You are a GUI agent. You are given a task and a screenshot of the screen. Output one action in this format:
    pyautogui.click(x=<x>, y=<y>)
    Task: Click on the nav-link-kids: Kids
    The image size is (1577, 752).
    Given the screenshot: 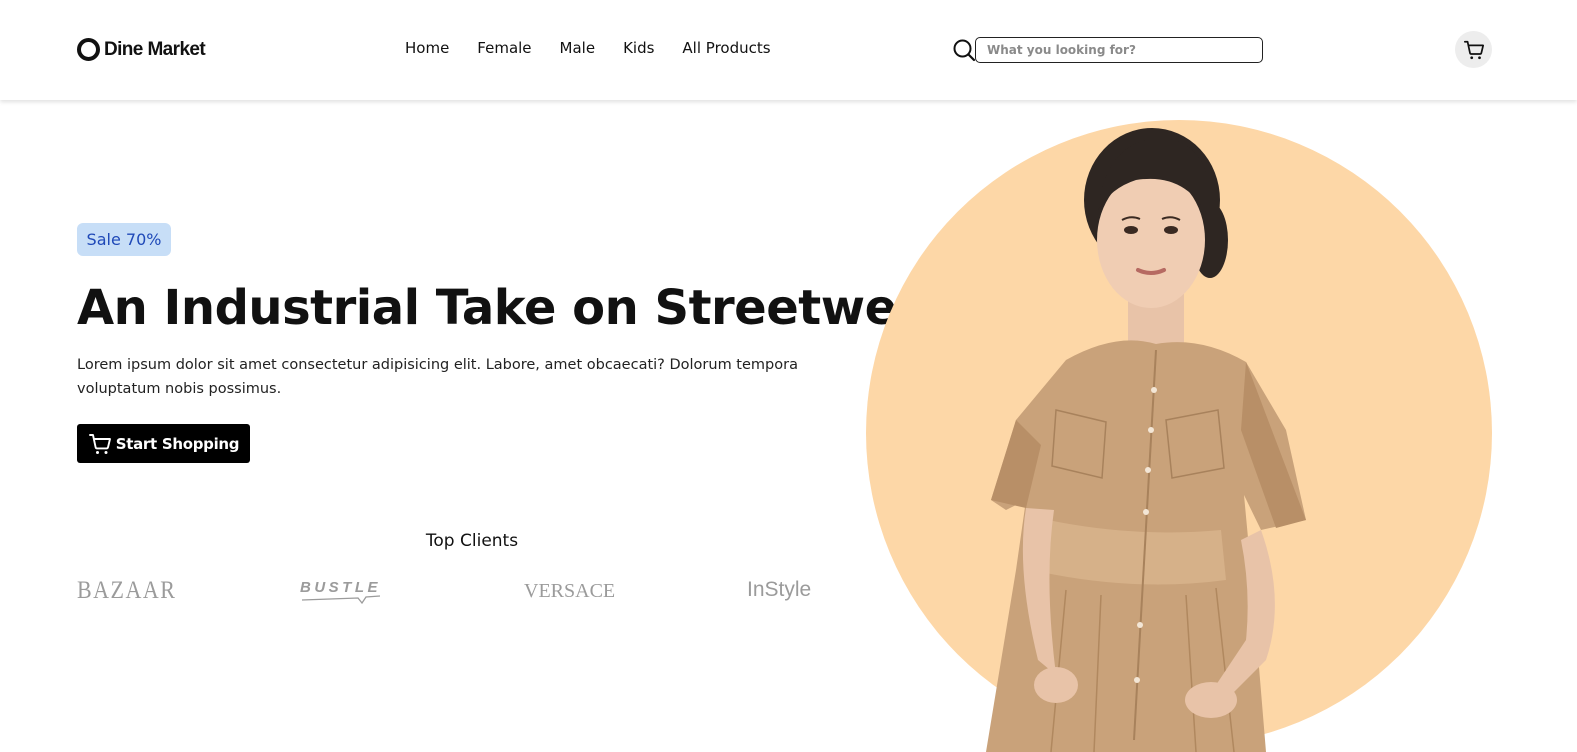 What is the action you would take?
    pyautogui.click(x=638, y=48)
    